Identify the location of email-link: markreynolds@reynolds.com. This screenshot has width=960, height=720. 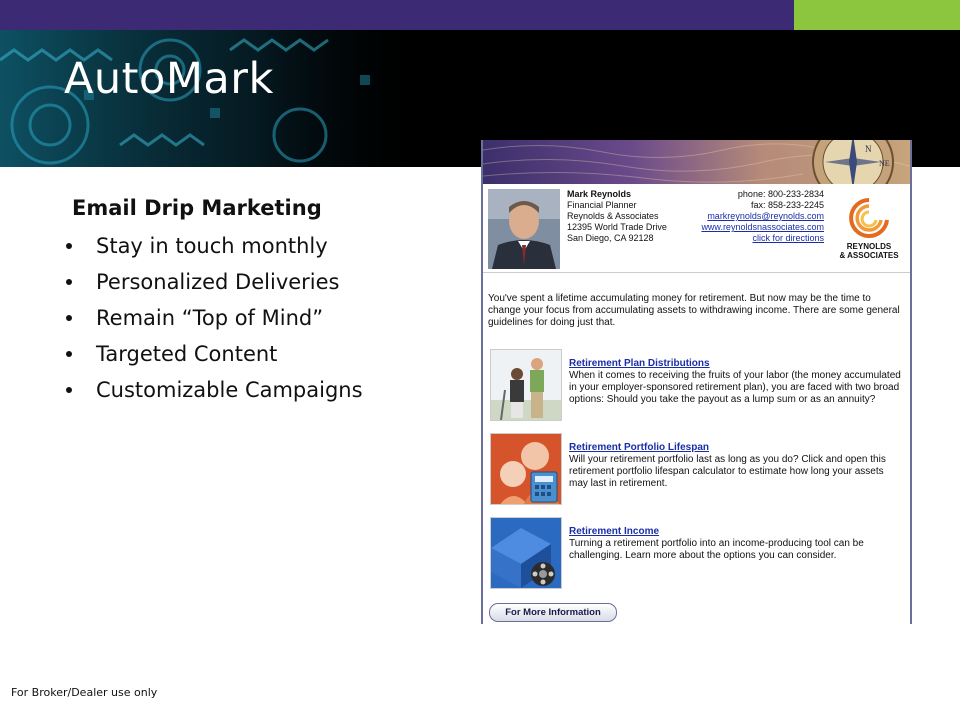
(762, 216).